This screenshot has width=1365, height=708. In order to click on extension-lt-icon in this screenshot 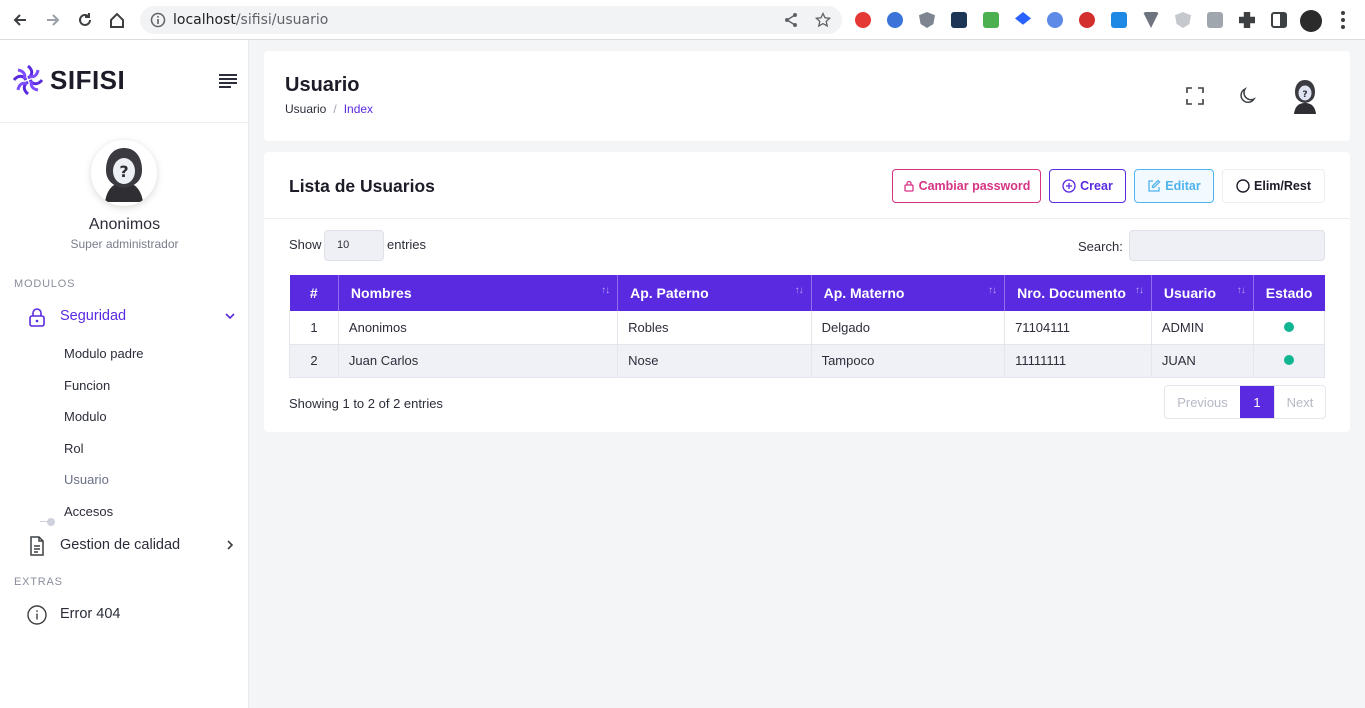, I will do `click(959, 20)`.